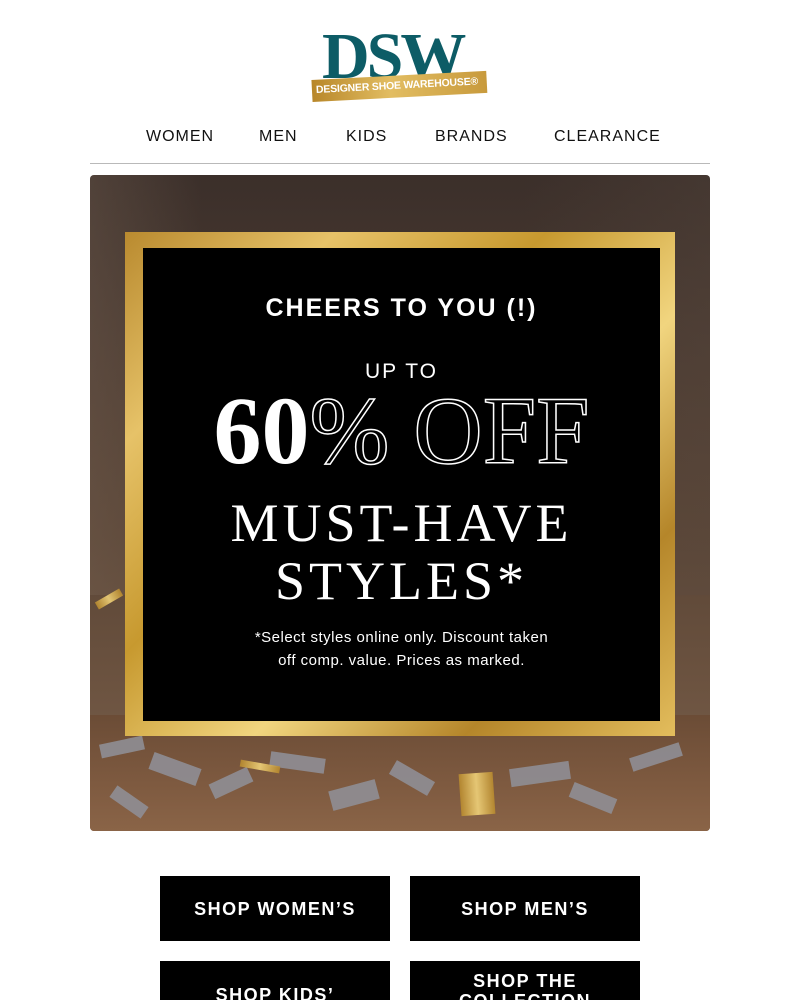 The height and width of the screenshot is (1000, 800). I want to click on fine-print-line-2: off comp. value. Prices as marked., so click(401, 660).